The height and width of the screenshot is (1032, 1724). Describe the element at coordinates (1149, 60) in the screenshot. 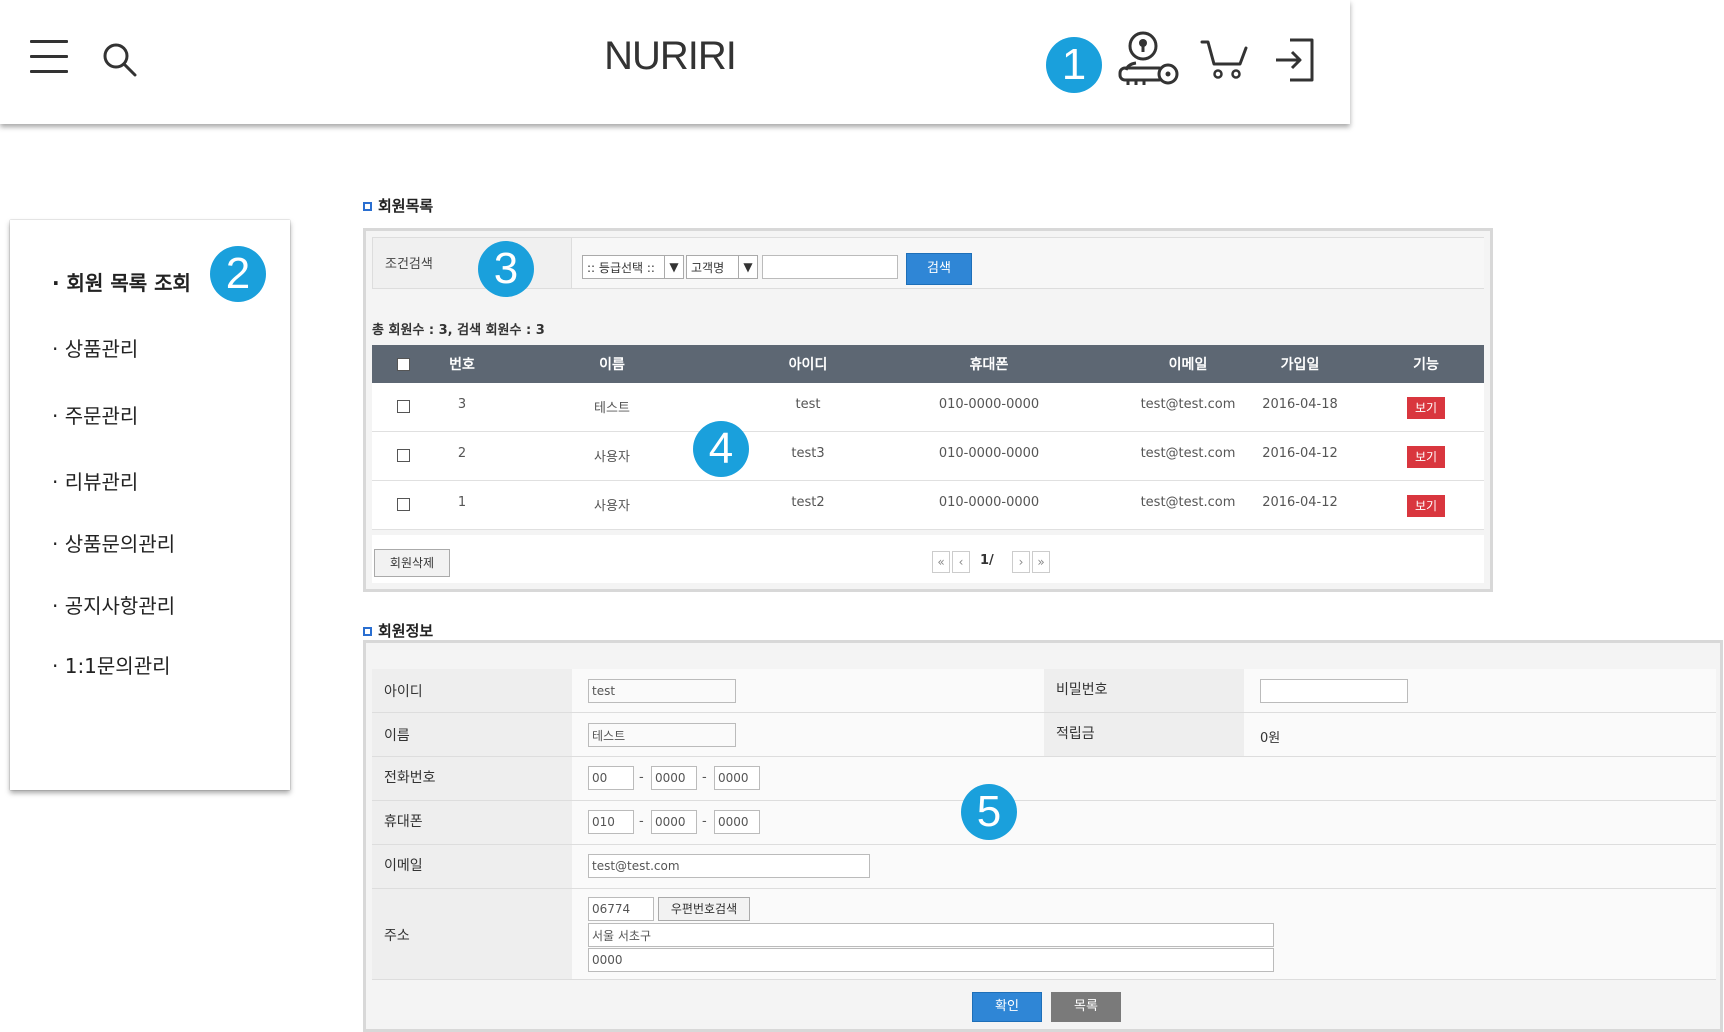

I see `admin-key-icon` at that location.